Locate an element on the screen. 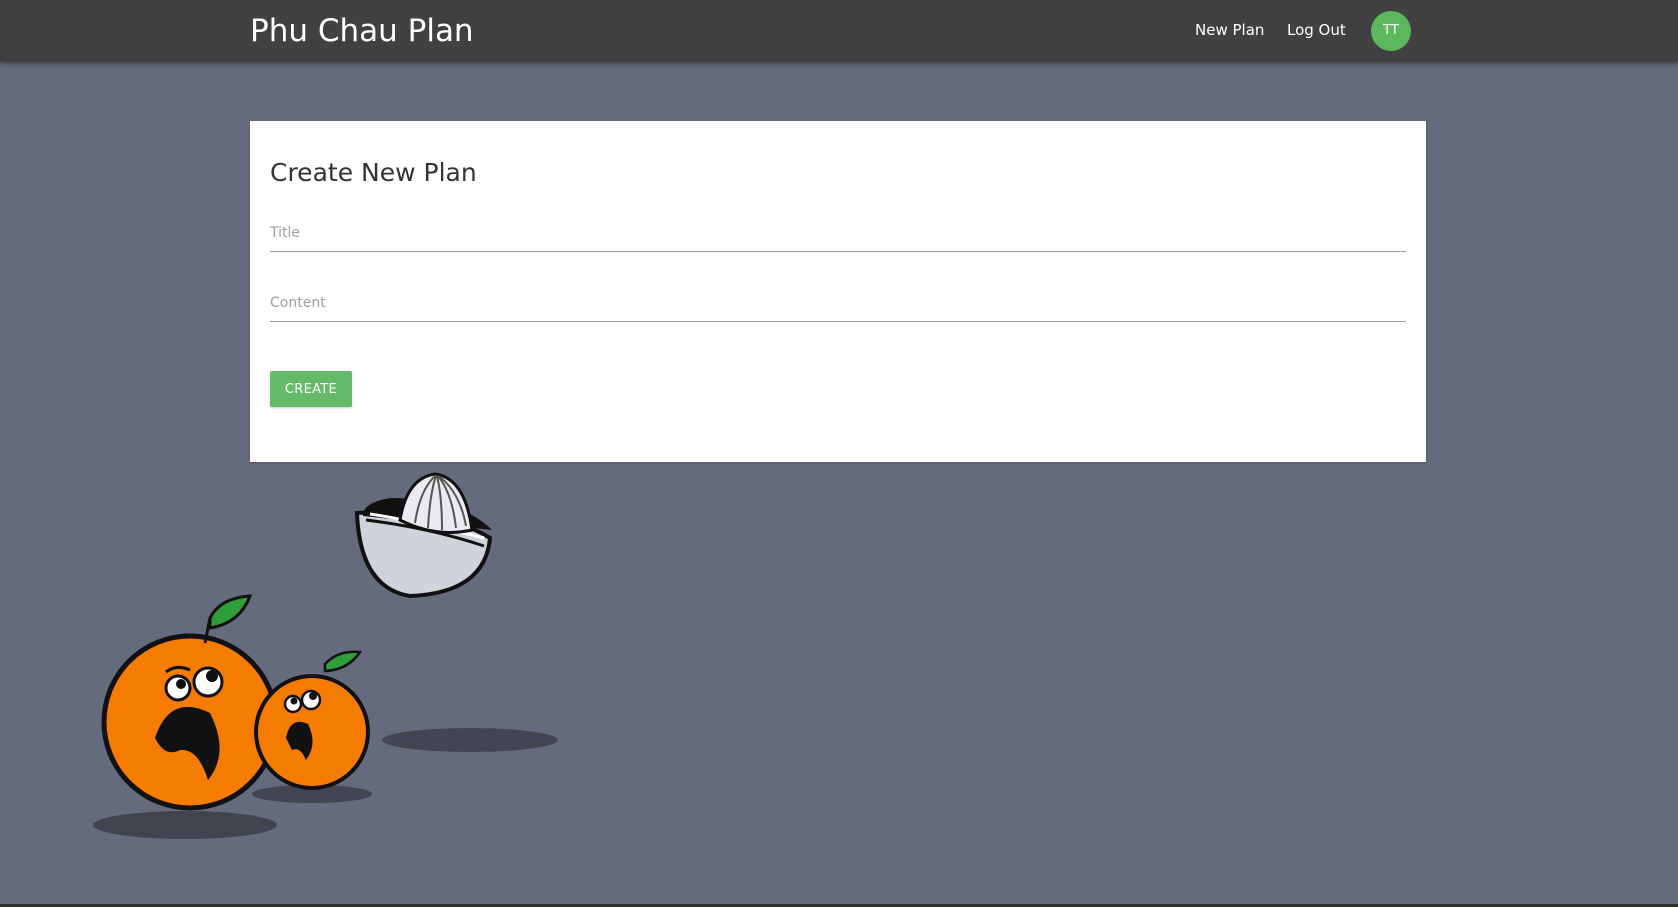 Image resolution: width=1678 pixels, height=907 pixels. log-out-link: Log Out is located at coordinates (1316, 30).